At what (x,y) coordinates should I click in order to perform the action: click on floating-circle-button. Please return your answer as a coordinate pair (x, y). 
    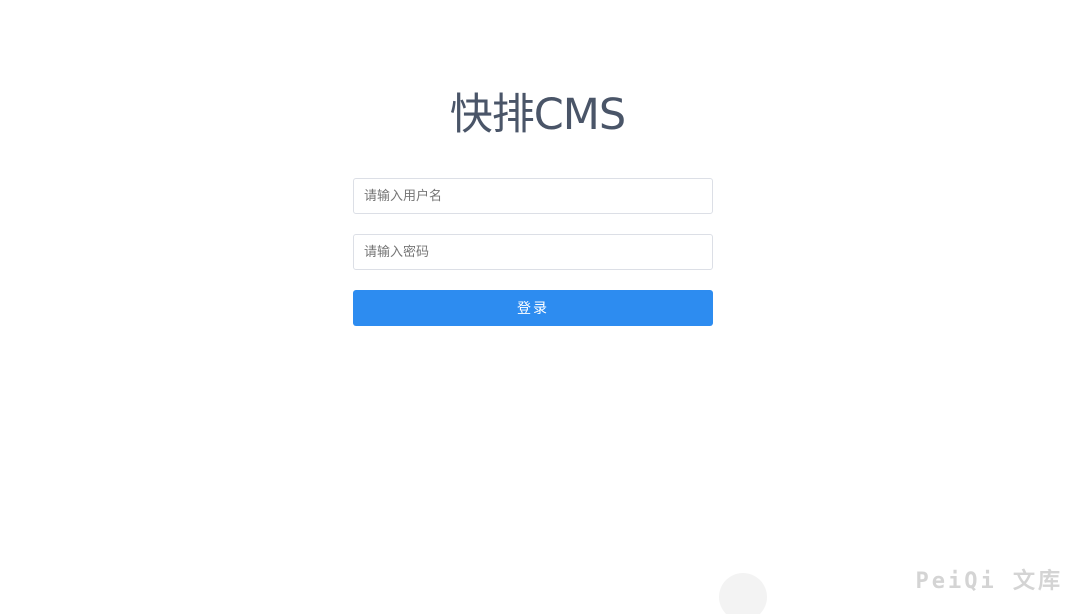
    Looking at the image, I should click on (743, 593).